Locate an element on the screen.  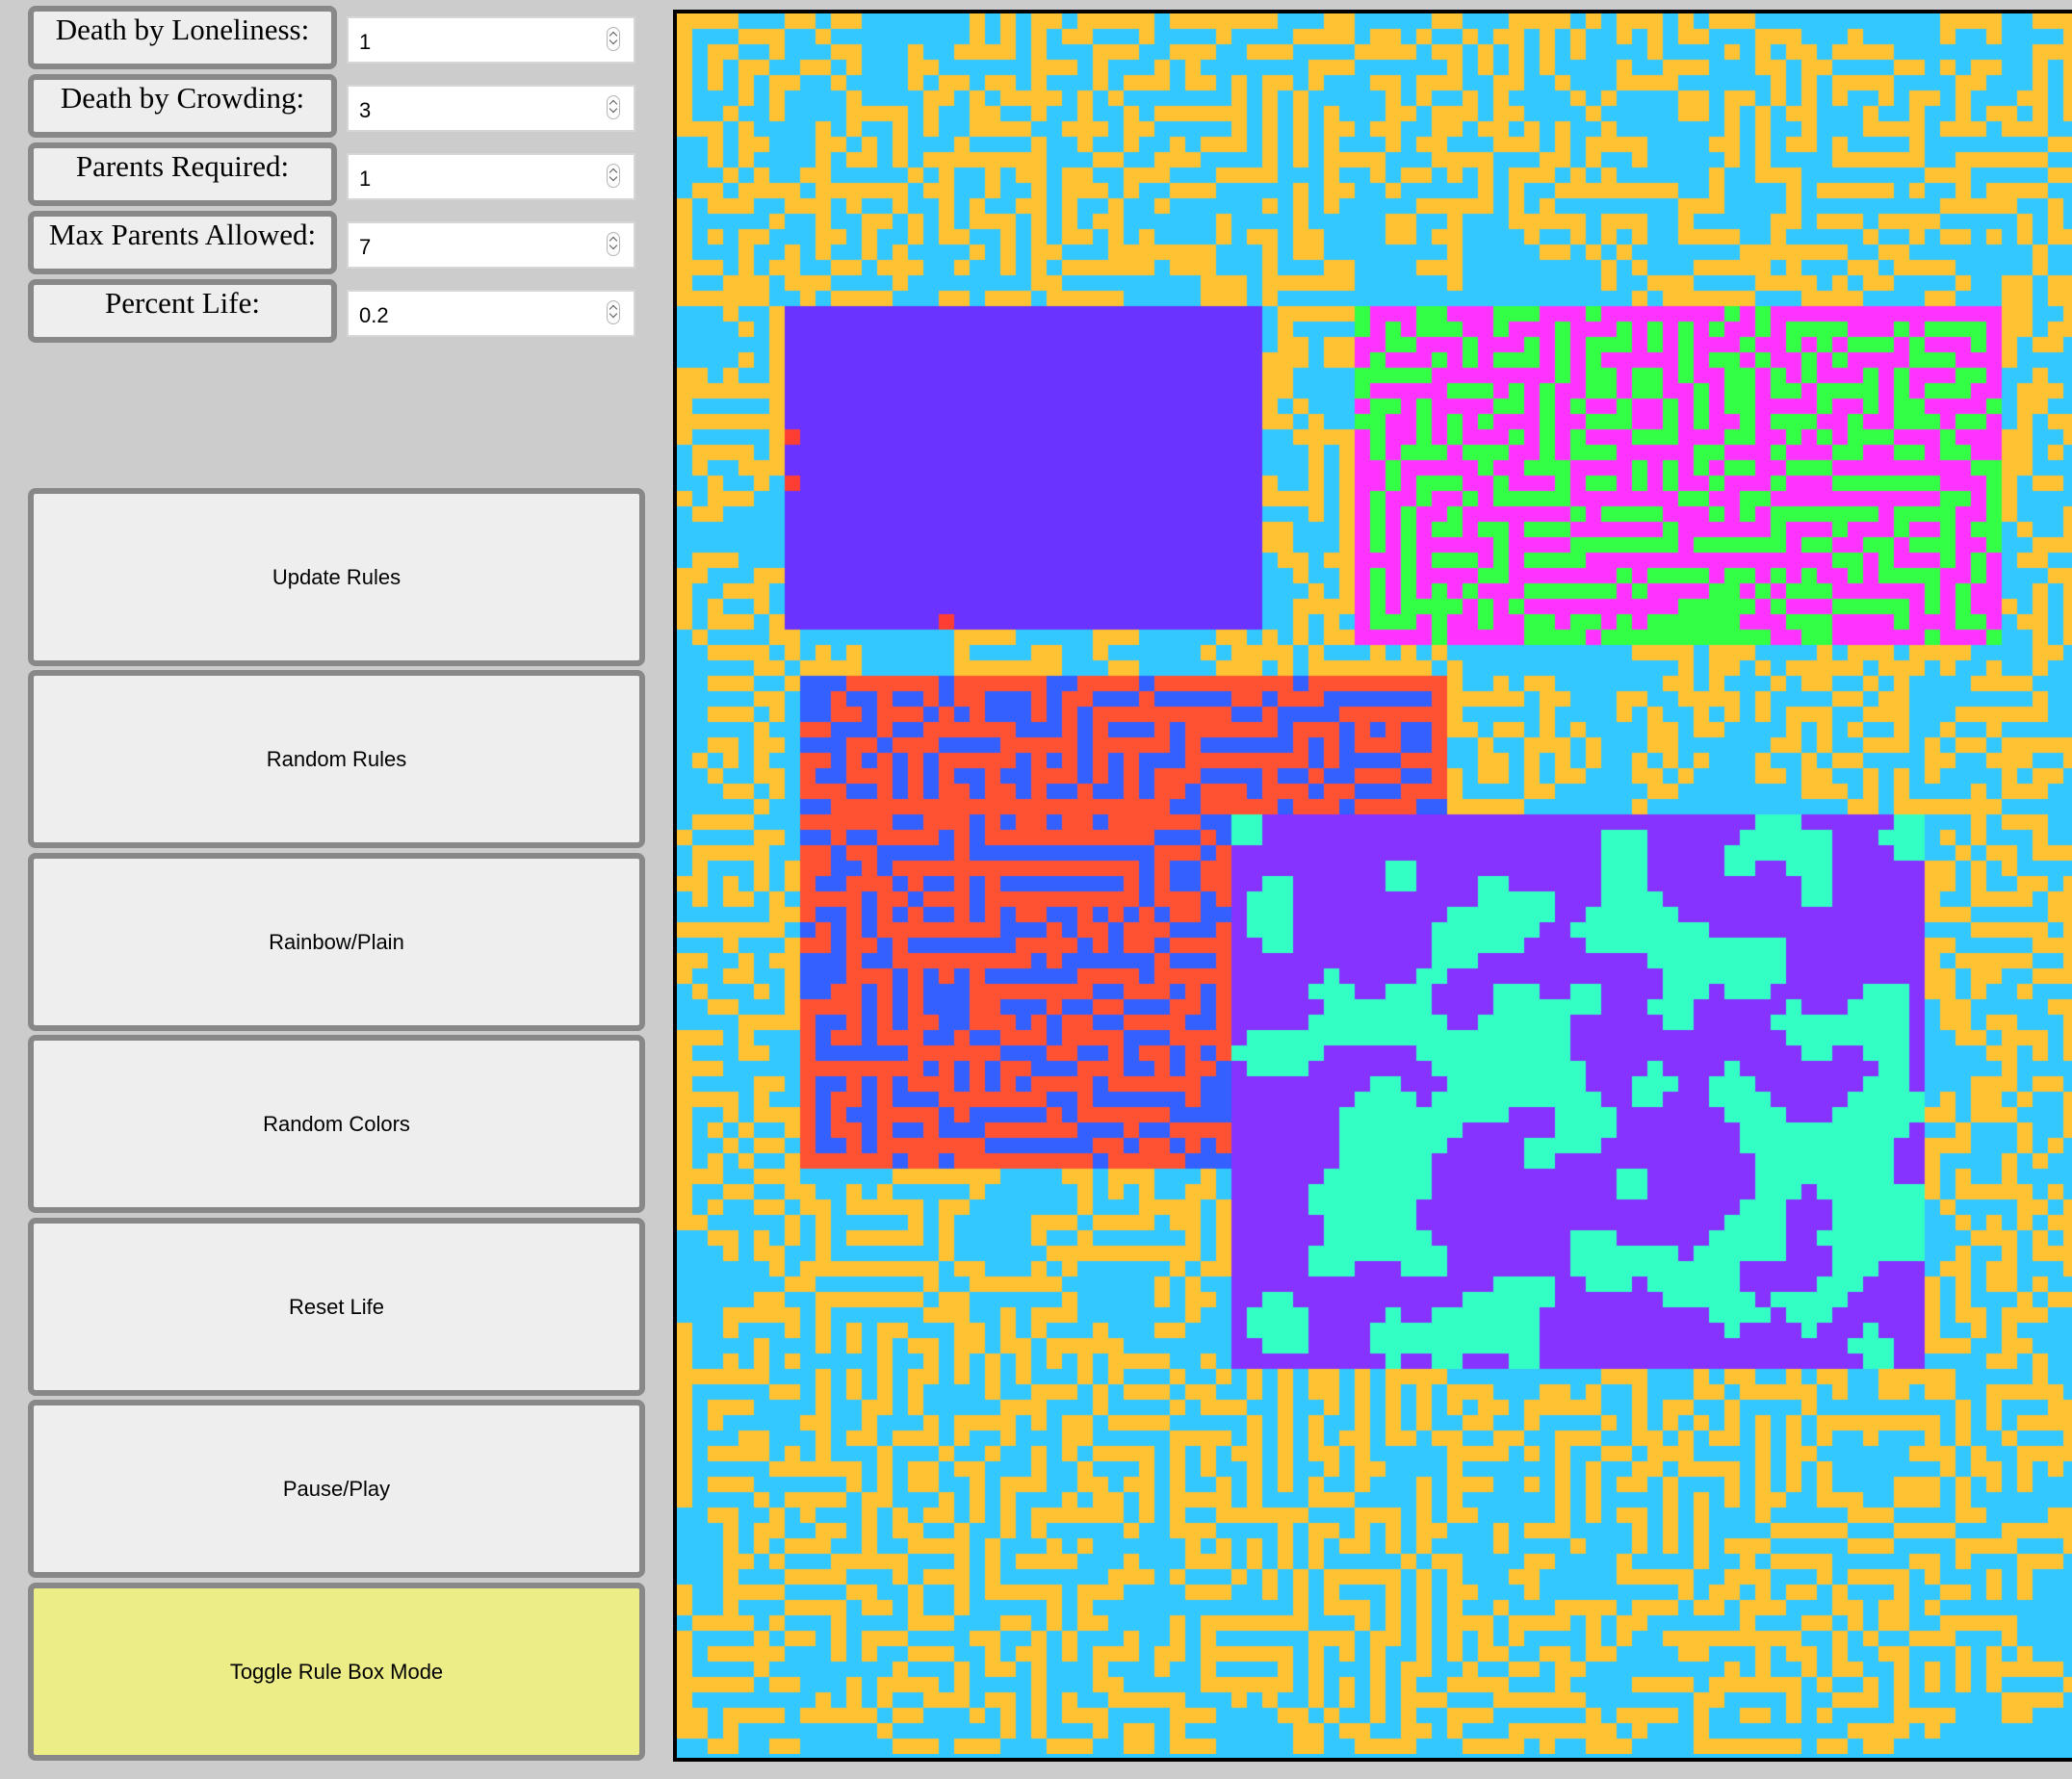
toggle-rule-box-mode-button: Toggle Rule Box Mode is located at coordinates (336, 1672).